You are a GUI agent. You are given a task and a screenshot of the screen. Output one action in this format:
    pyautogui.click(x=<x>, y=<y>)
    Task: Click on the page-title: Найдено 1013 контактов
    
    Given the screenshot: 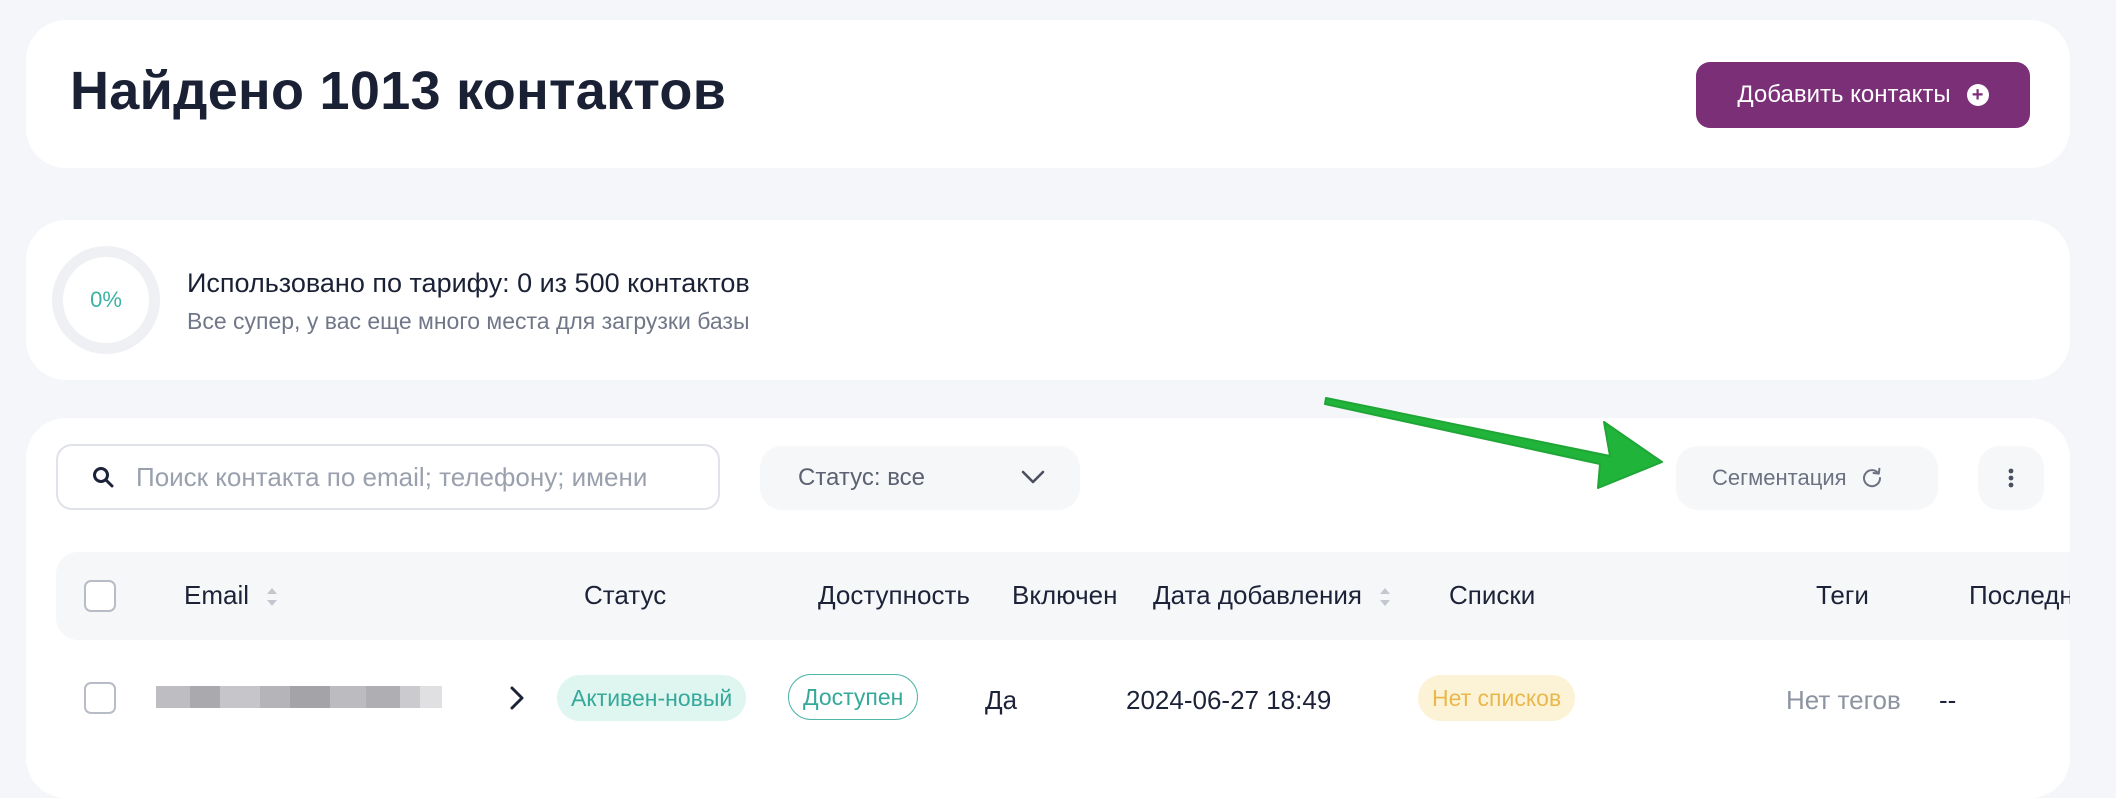 What is the action you would take?
    pyautogui.click(x=398, y=91)
    